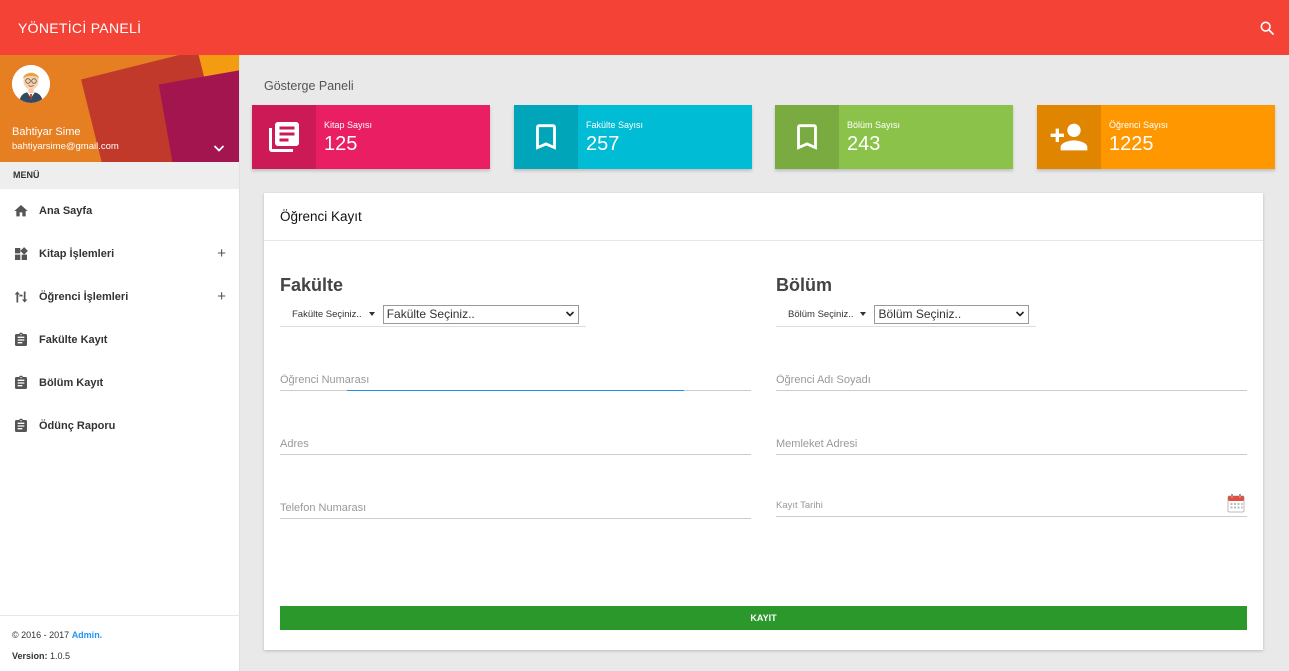  I want to click on stat-card-fakulte: Fakülte Sayısı 257, so click(633, 137).